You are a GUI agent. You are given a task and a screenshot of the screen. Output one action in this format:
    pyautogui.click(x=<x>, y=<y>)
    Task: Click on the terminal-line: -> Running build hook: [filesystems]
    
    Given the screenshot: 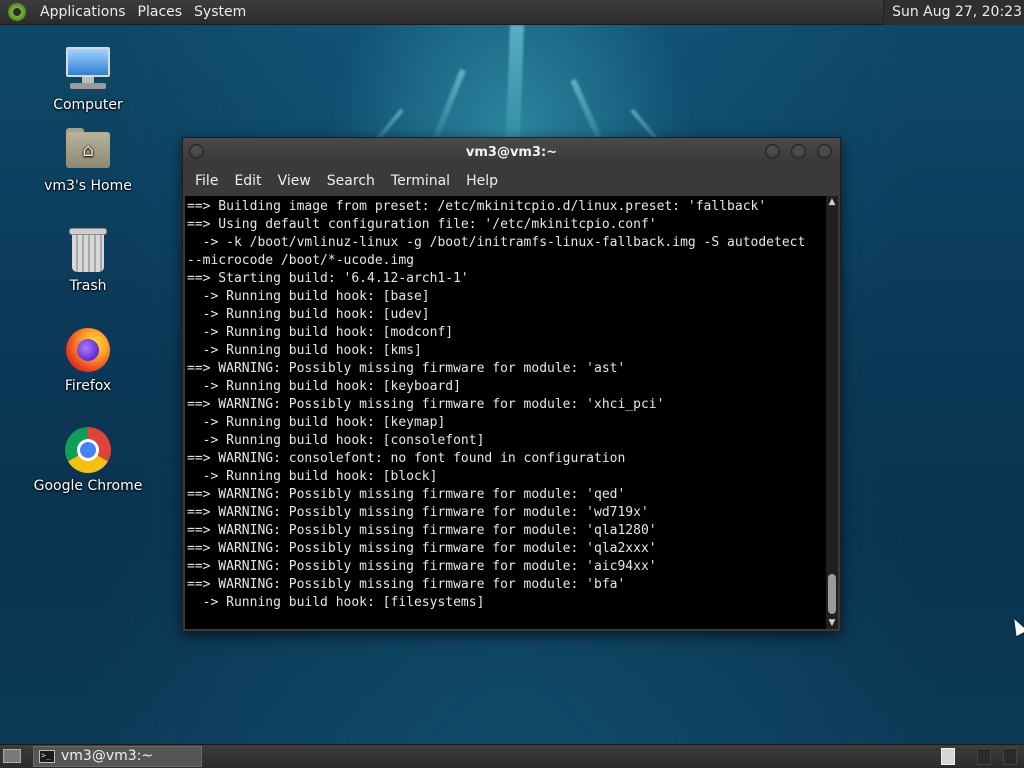 What is the action you would take?
    pyautogui.click(x=336, y=602)
    